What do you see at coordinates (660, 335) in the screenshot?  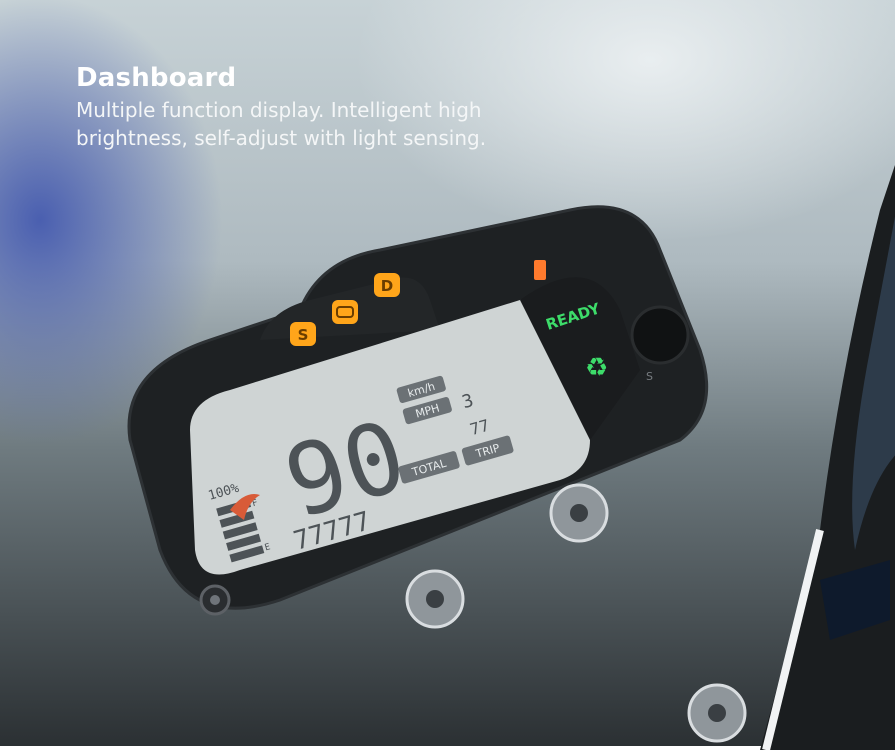 I see `control-knob` at bounding box center [660, 335].